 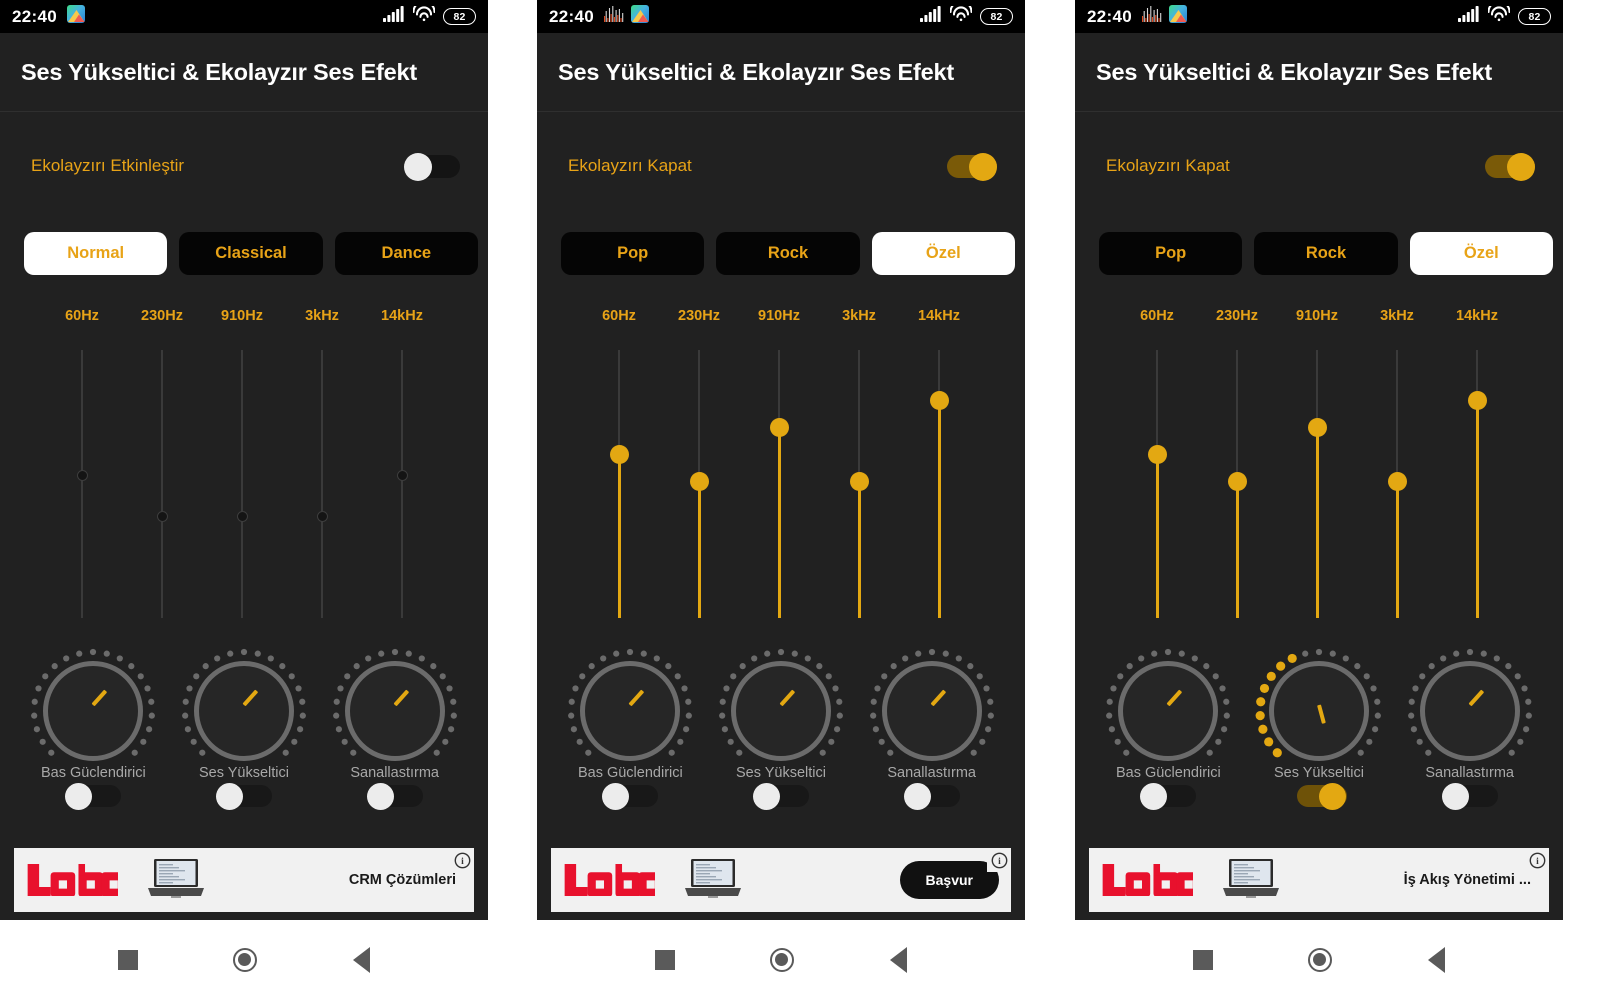 I want to click on ad-banner: CRM Çözümleri i, so click(x=244, y=880).